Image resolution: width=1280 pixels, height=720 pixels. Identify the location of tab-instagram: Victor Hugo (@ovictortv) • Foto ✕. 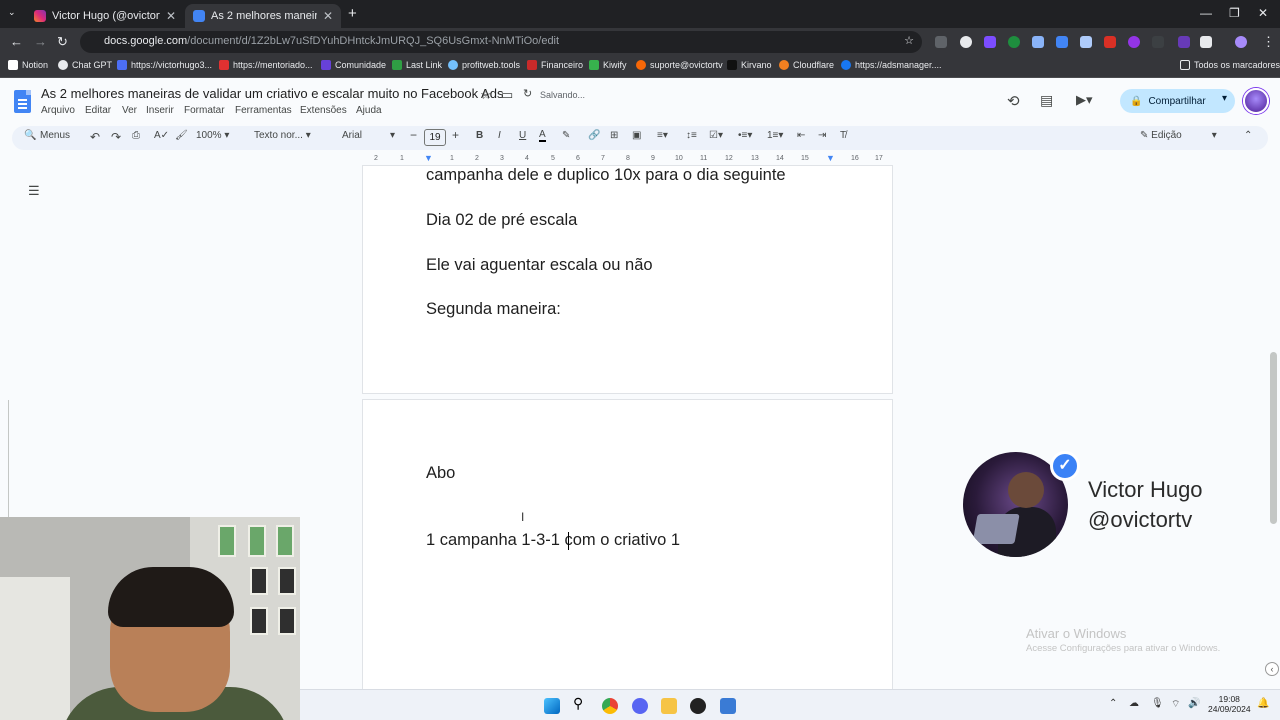
(105, 16).